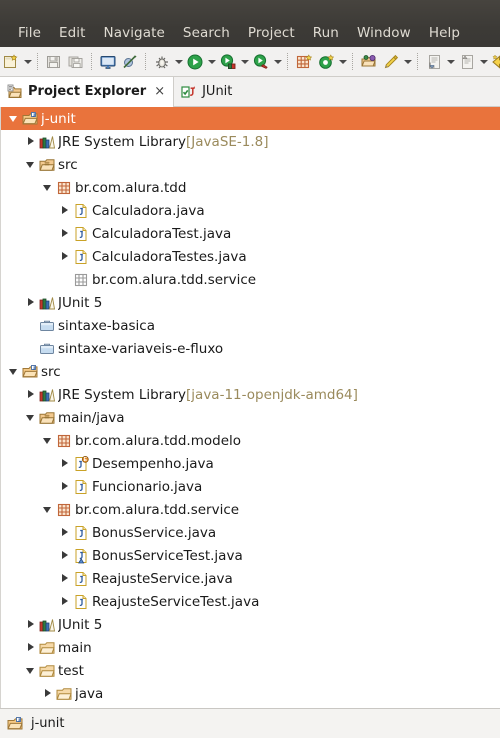 Image resolution: width=500 pixels, height=738 pixels. What do you see at coordinates (250, 164) in the screenshot?
I see `tree-item-src: src` at bounding box center [250, 164].